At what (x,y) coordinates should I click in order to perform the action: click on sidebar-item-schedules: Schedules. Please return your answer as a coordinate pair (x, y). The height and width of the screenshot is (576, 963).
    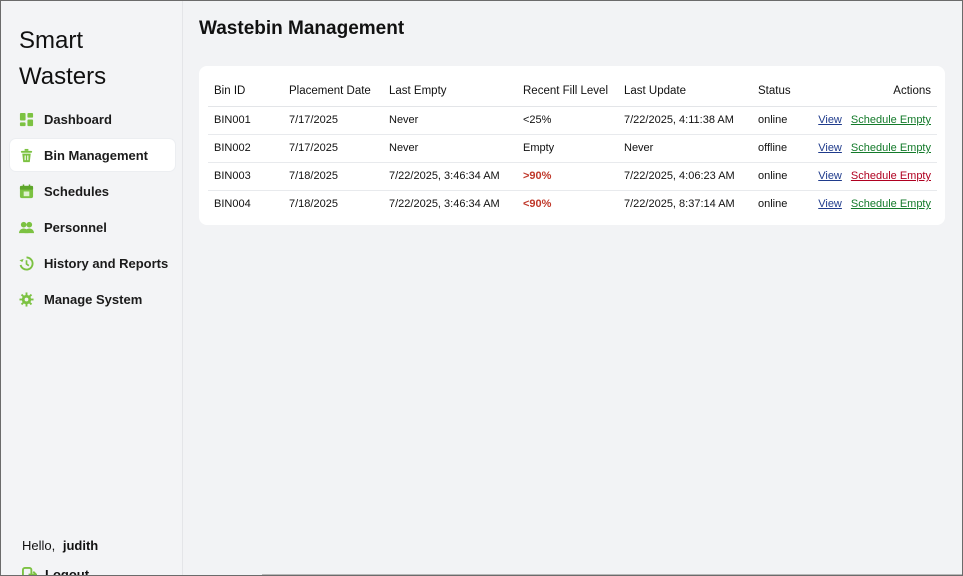
    Looking at the image, I should click on (92, 191).